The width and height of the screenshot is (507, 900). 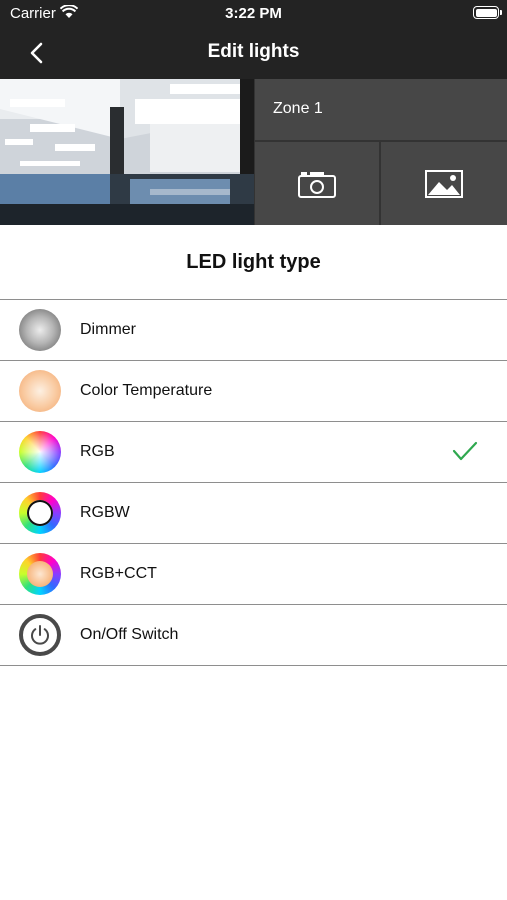 I want to click on list-item-rgbw: RGBW, so click(x=253, y=513).